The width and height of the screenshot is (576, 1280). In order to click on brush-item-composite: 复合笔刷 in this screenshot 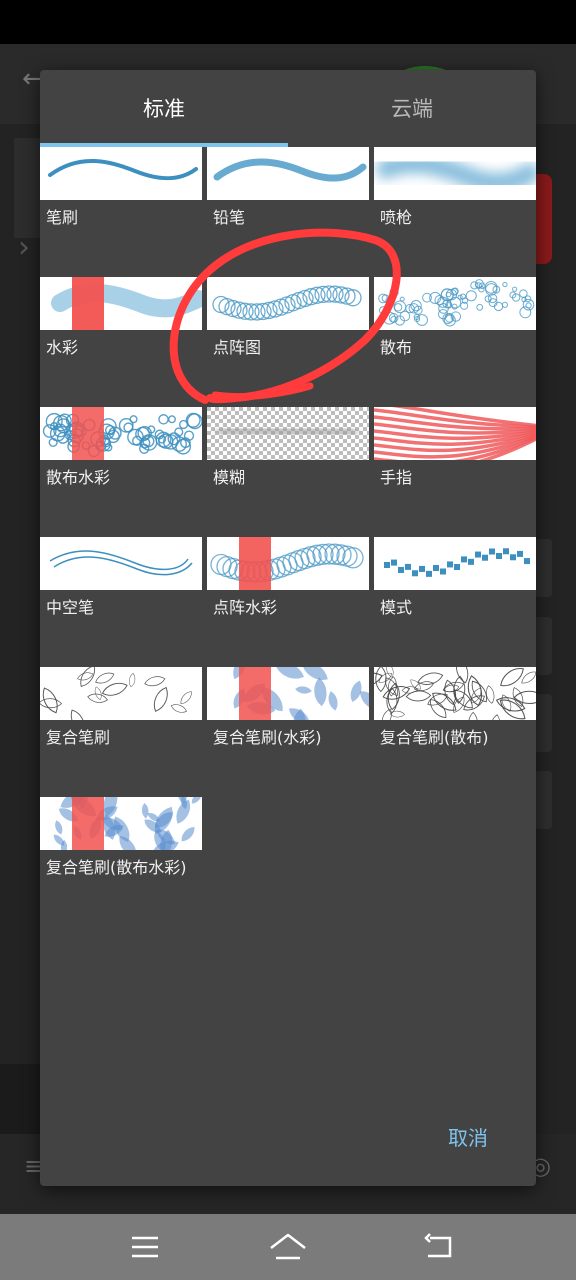, I will do `click(121, 722)`.